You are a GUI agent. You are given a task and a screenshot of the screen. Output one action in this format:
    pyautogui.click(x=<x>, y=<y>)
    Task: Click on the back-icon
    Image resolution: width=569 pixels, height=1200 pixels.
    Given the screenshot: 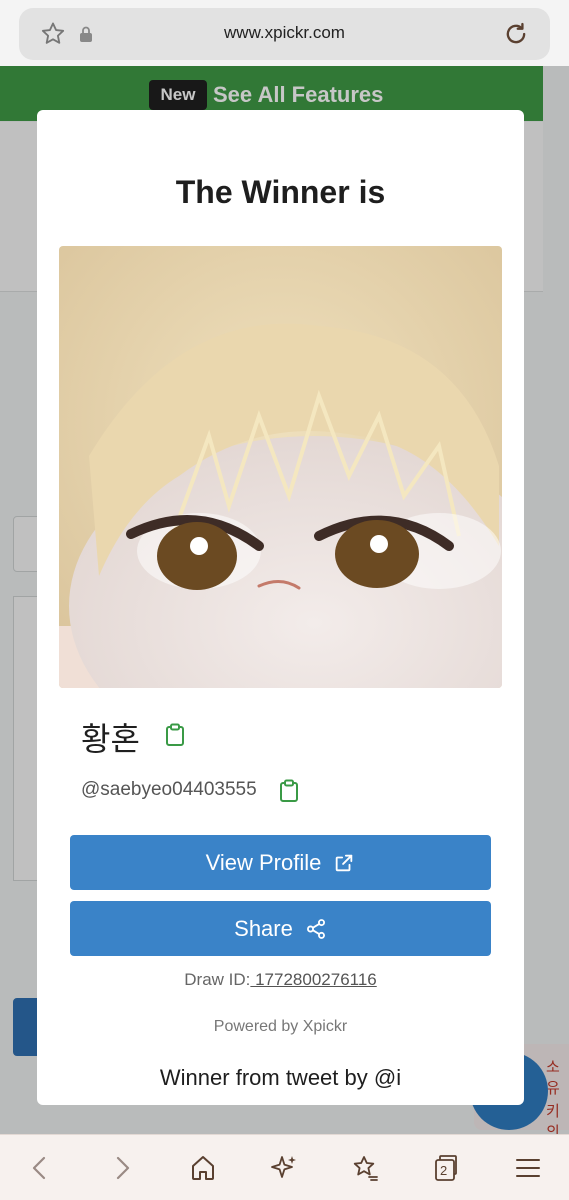 What is the action you would take?
    pyautogui.click(x=40, y=1168)
    